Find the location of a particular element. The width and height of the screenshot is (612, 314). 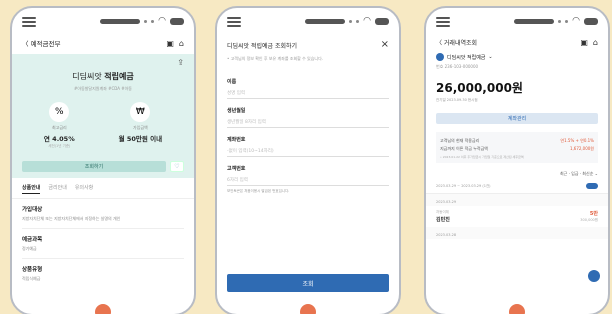

filter-dropdown: 최근 · 입금 · 최신순 ⌄ is located at coordinates (517, 170).